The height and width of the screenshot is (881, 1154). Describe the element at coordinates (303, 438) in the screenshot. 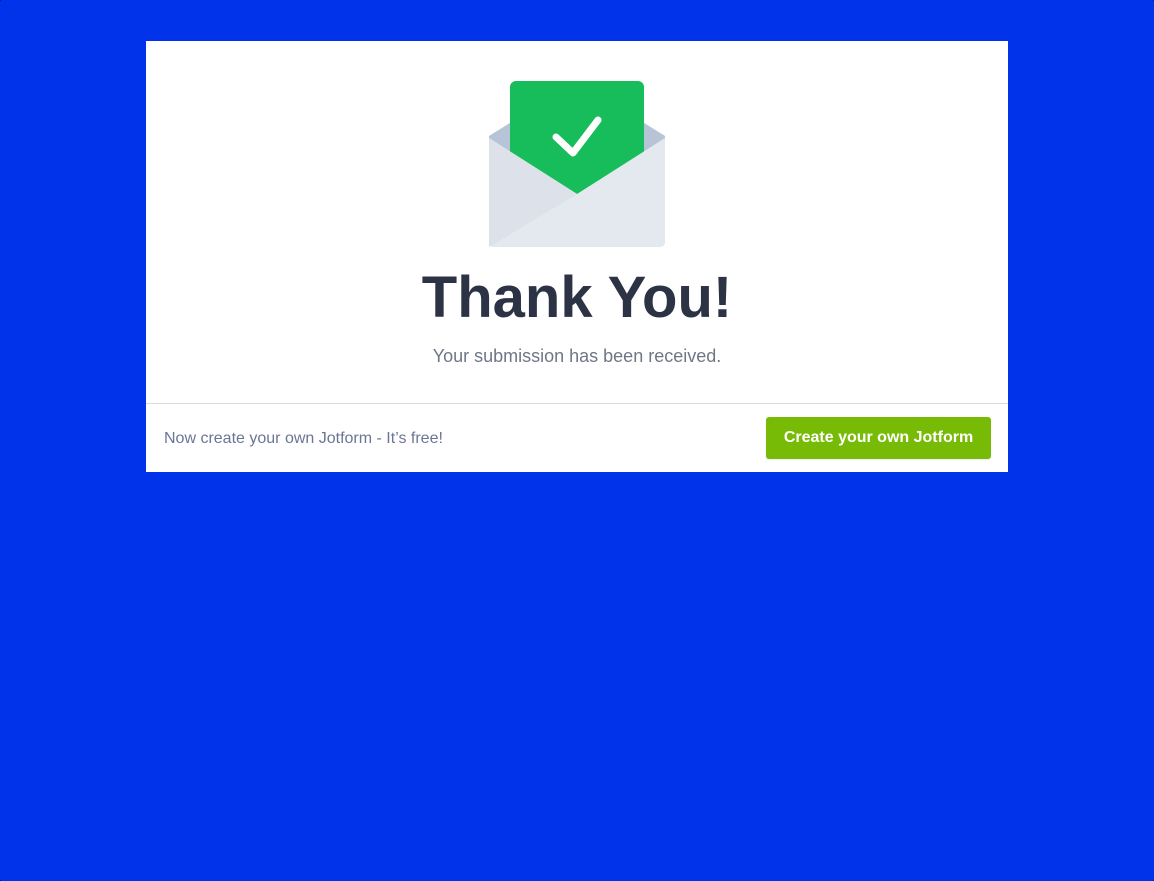

I see `promo-text: Now create your own Jotform - It’s free!` at that location.